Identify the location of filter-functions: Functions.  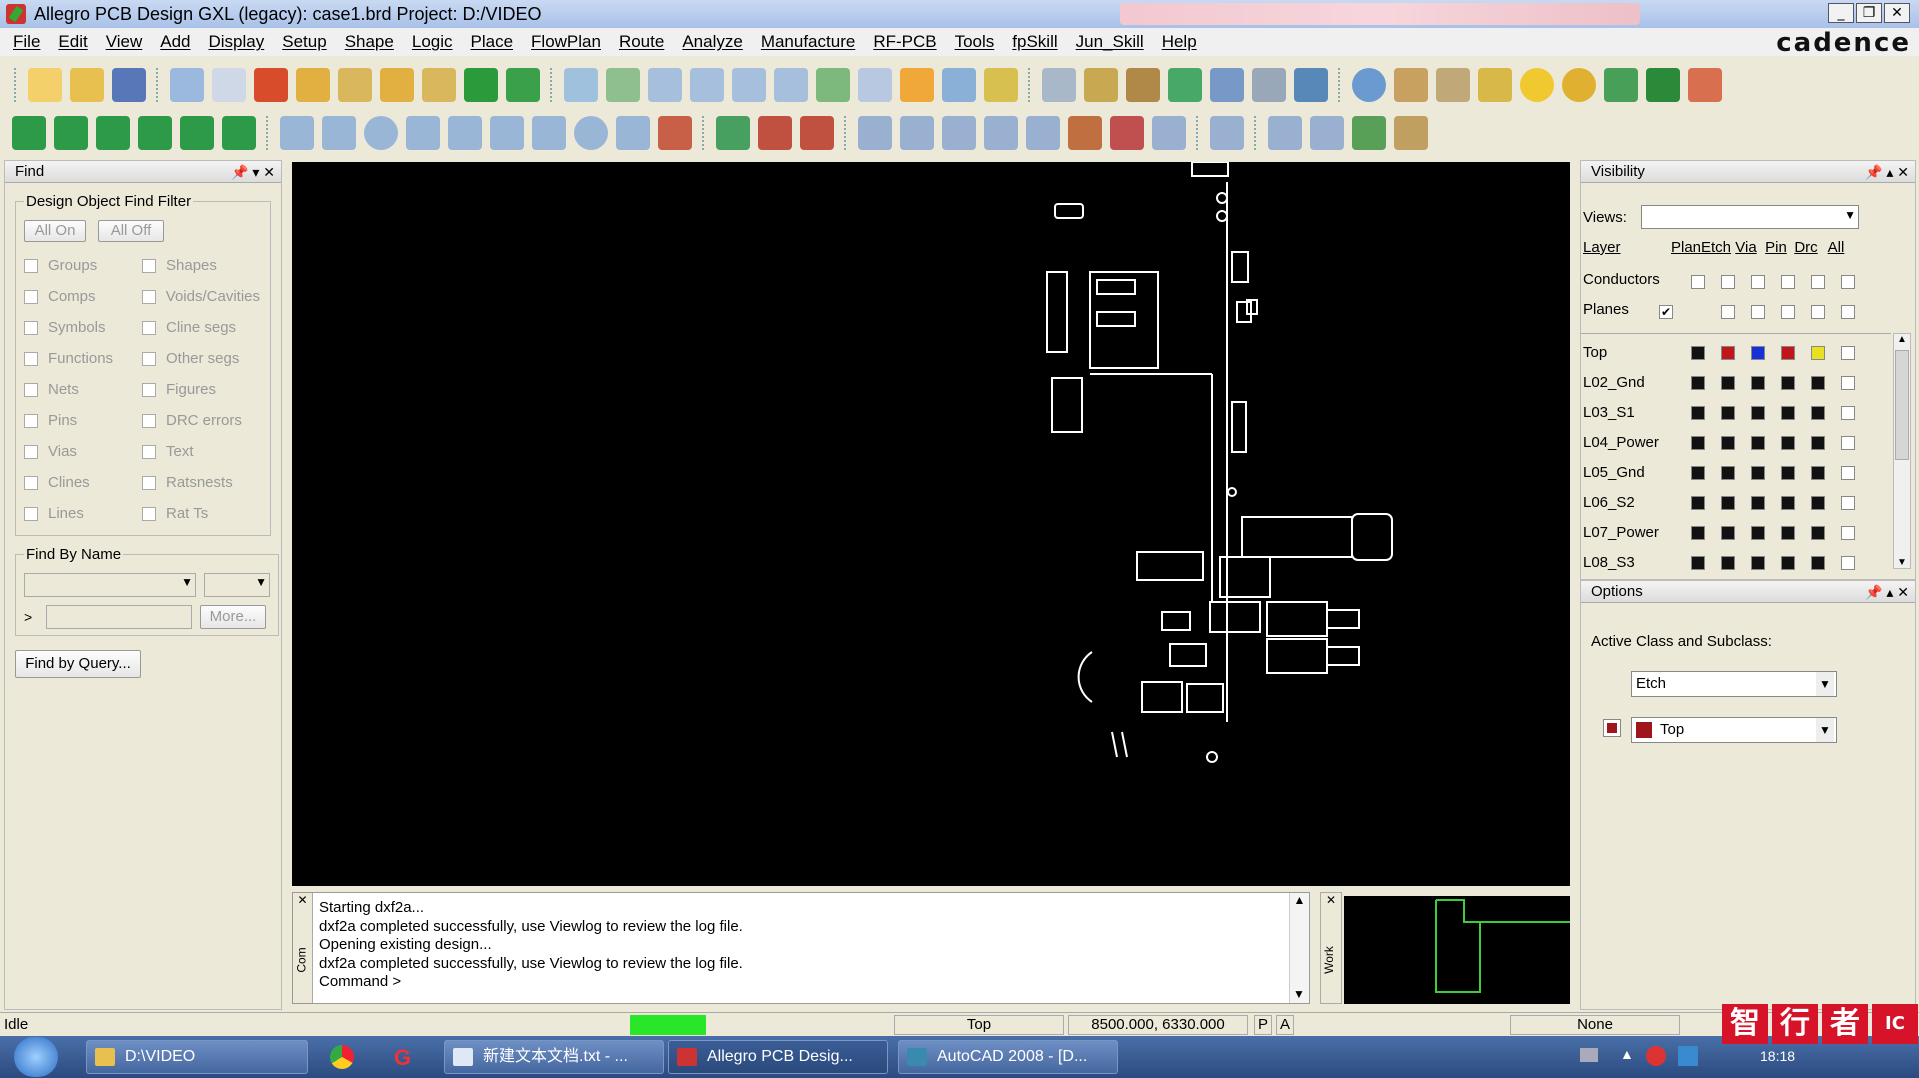
(83, 358).